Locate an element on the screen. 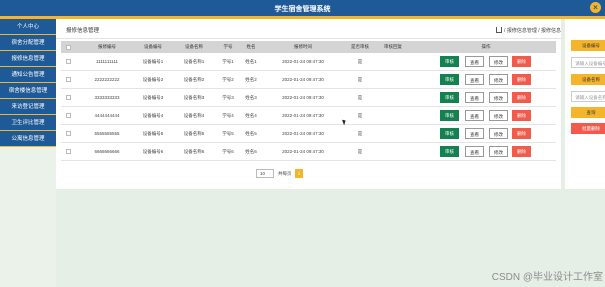 Image resolution: width=605 pixels, height=287 pixels. cell-device-name: 设备名称4 is located at coordinates (194, 115).